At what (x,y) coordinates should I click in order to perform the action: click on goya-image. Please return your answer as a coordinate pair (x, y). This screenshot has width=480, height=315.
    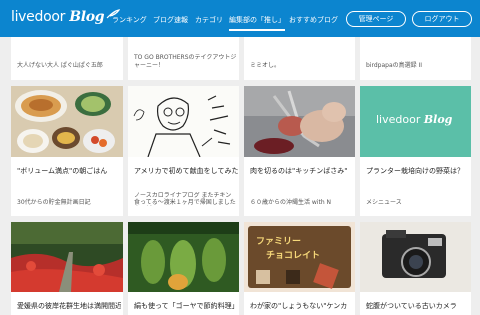
    Looking at the image, I should click on (183, 257).